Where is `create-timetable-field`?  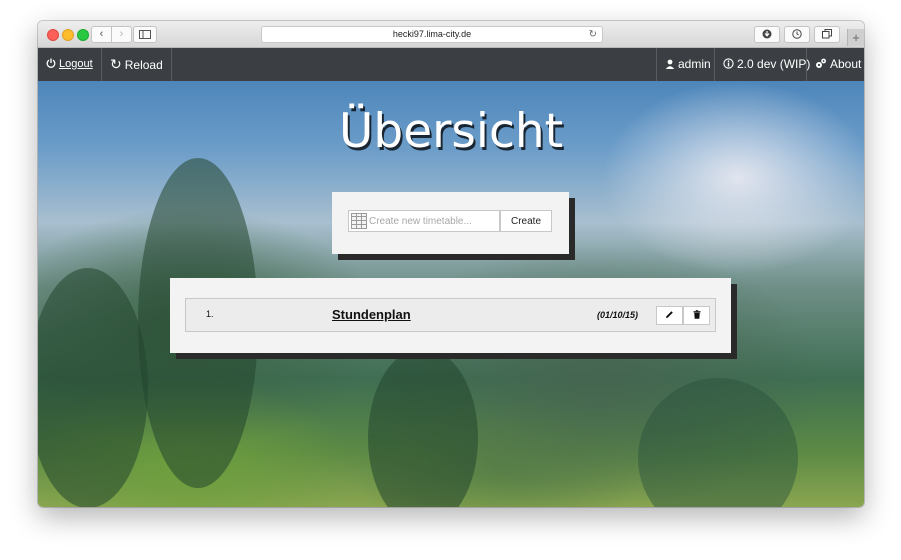
create-timetable-field is located at coordinates (424, 221).